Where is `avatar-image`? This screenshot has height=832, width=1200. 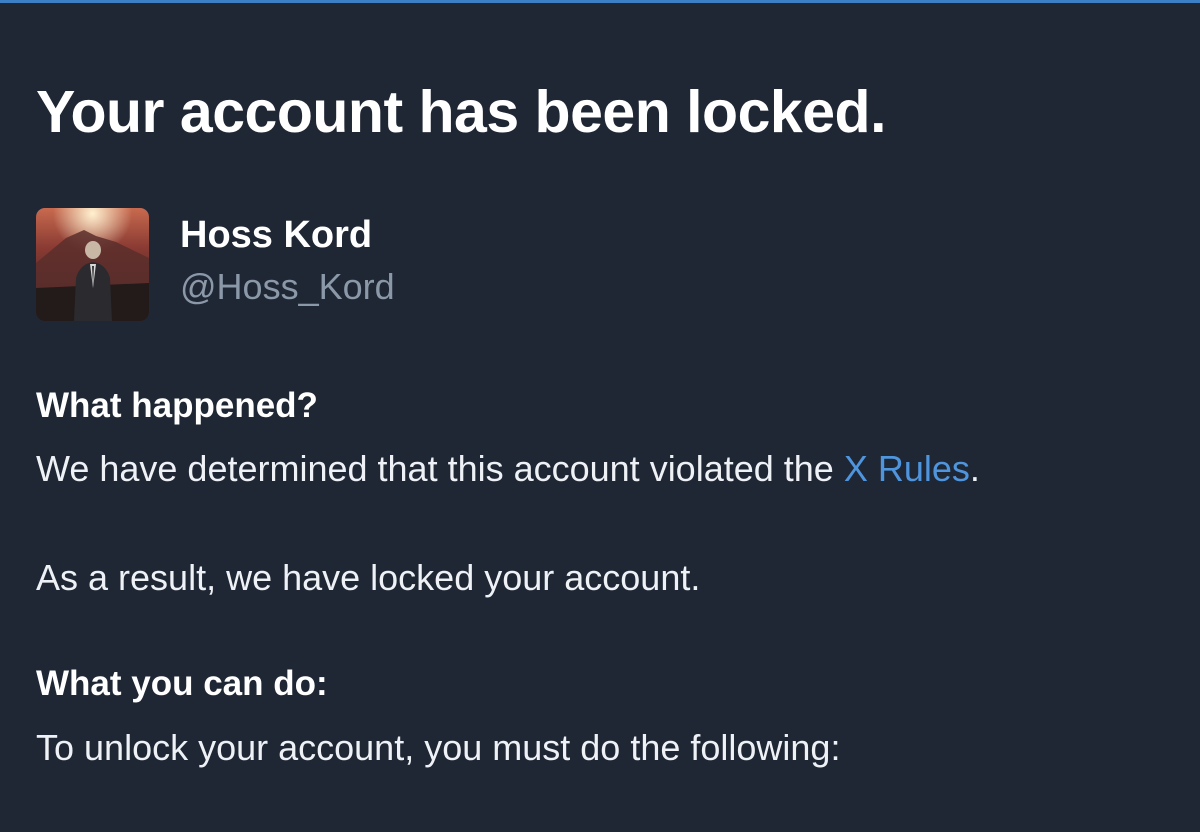 avatar-image is located at coordinates (92, 264).